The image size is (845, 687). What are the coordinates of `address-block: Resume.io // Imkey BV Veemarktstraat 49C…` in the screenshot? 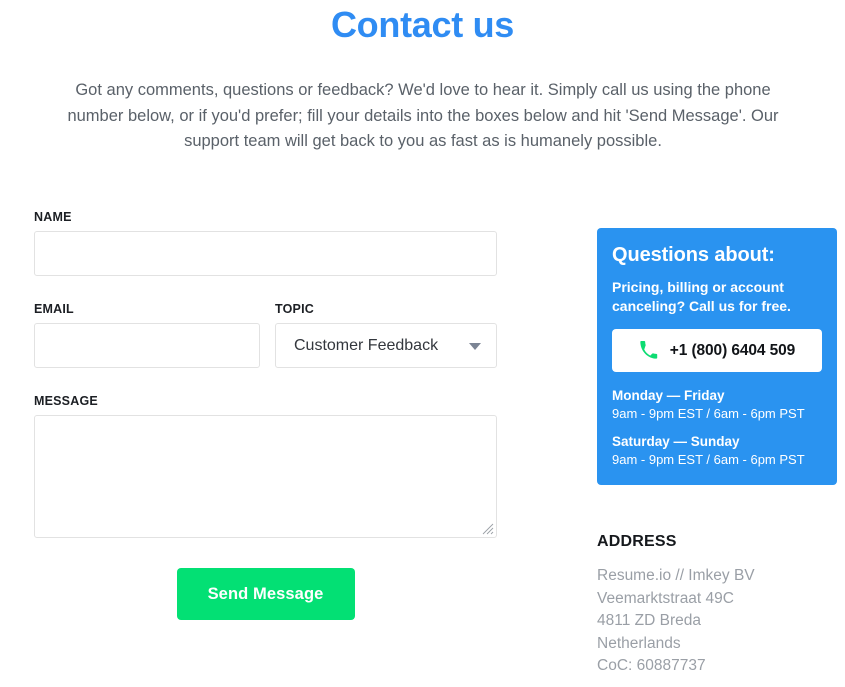 It's located at (717, 621).